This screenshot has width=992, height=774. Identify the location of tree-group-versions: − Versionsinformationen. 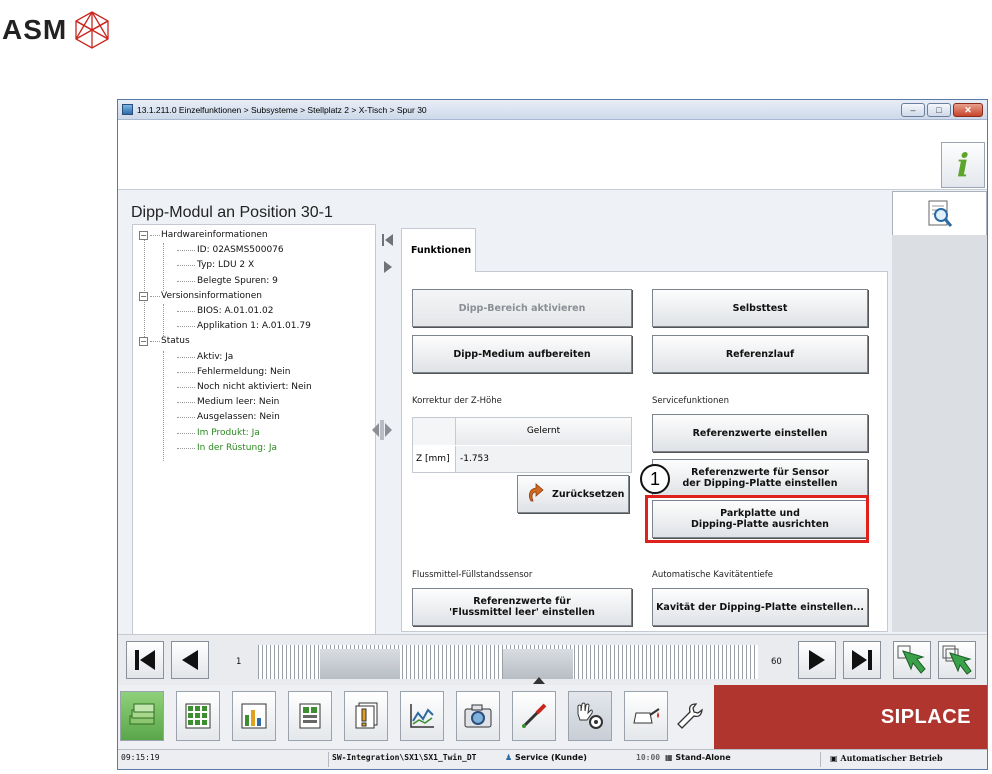
(256, 296).